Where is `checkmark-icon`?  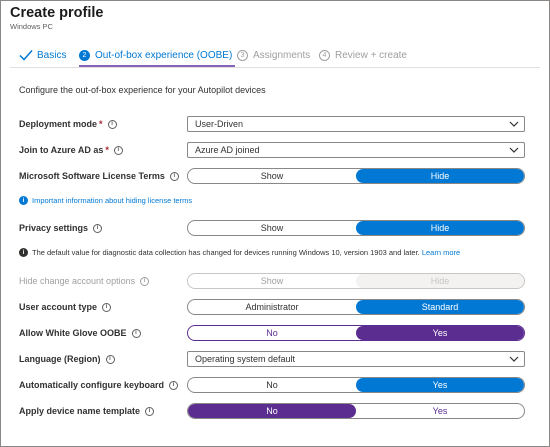
checkmark-icon is located at coordinates (26, 55).